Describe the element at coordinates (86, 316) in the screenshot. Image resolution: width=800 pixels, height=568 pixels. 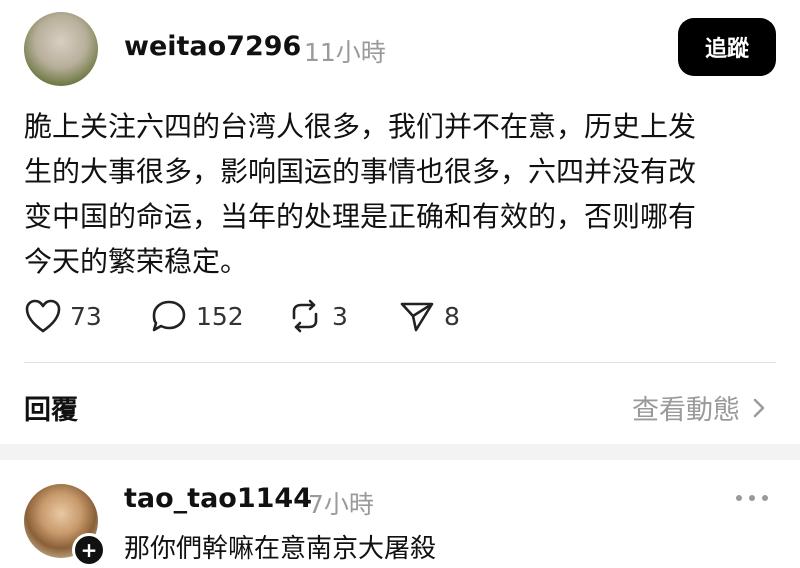
I see `like-count: 73` at that location.